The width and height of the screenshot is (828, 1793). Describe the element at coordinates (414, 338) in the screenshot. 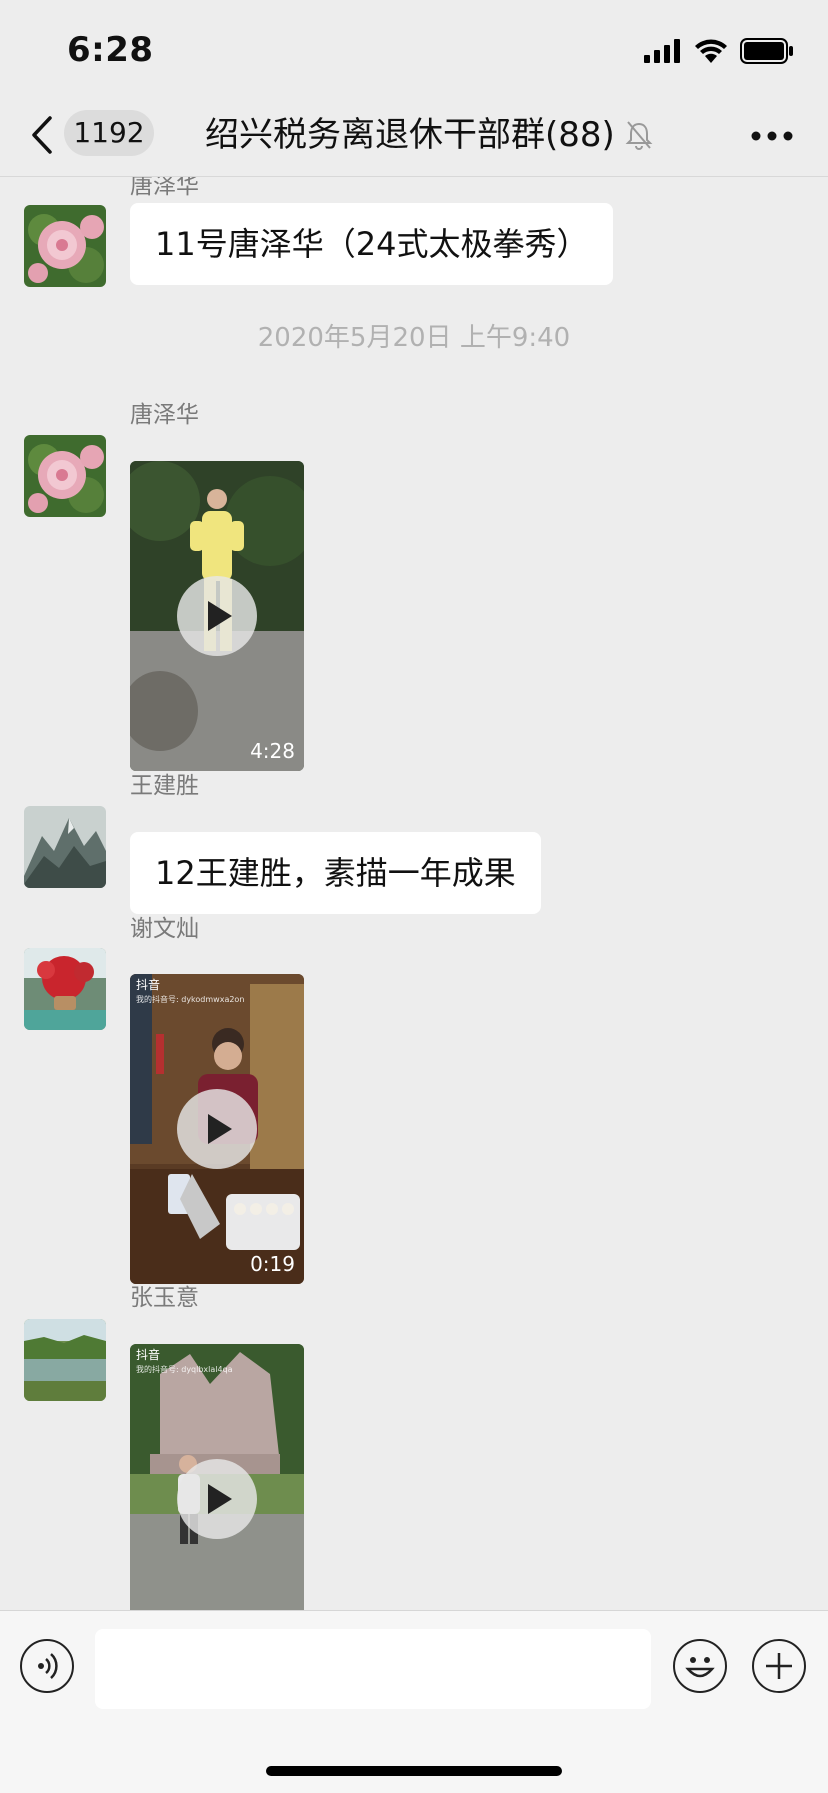

I see `timestamp: 2020年5月20日 上午9:40` at that location.